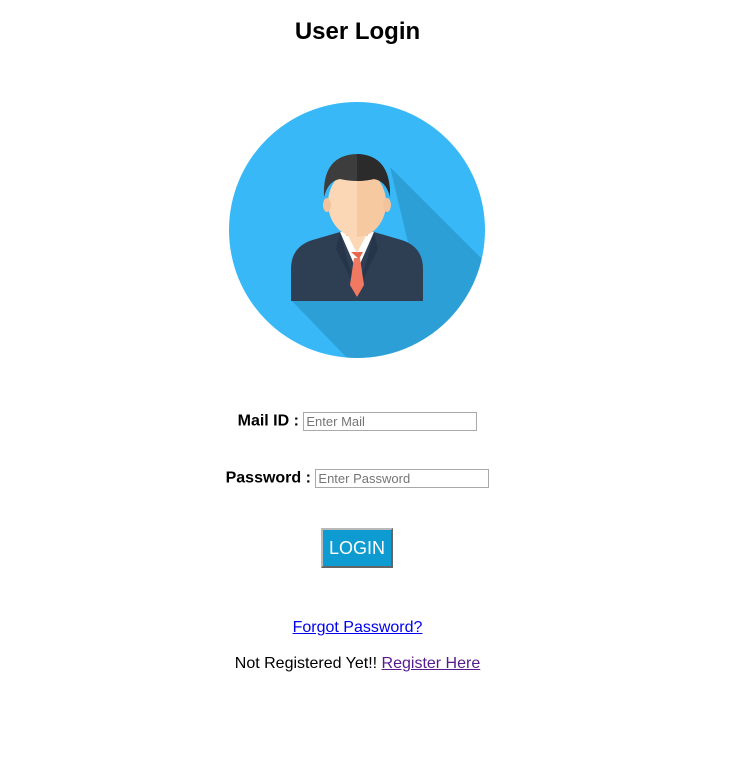  Describe the element at coordinates (308, 663) in the screenshot. I see `not-registered-text: Not Registered Yet!!` at that location.